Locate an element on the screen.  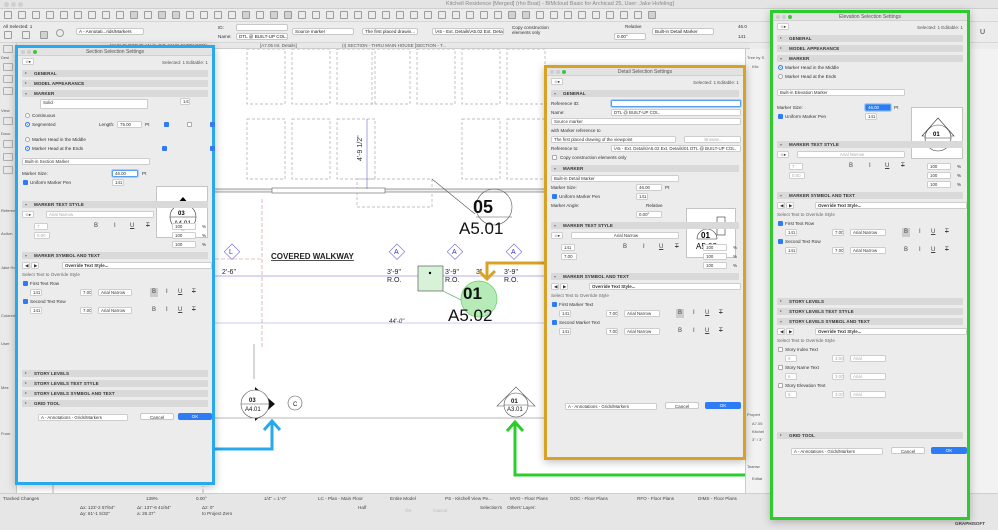
line-pen-input: 141 is located at coordinates (185, 101).